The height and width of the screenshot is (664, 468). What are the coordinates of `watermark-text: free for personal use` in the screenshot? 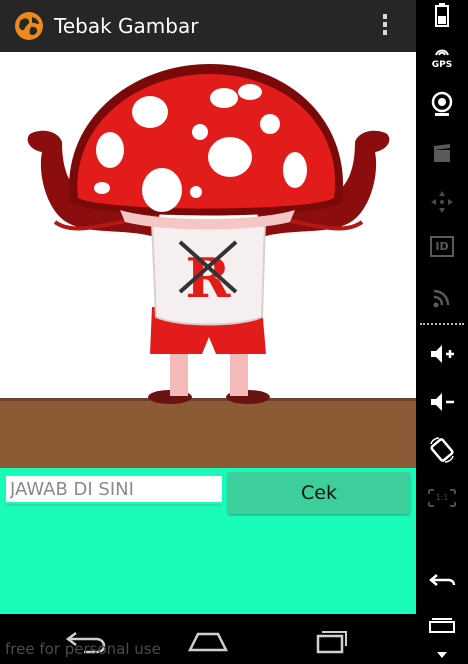 It's located at (83, 649).